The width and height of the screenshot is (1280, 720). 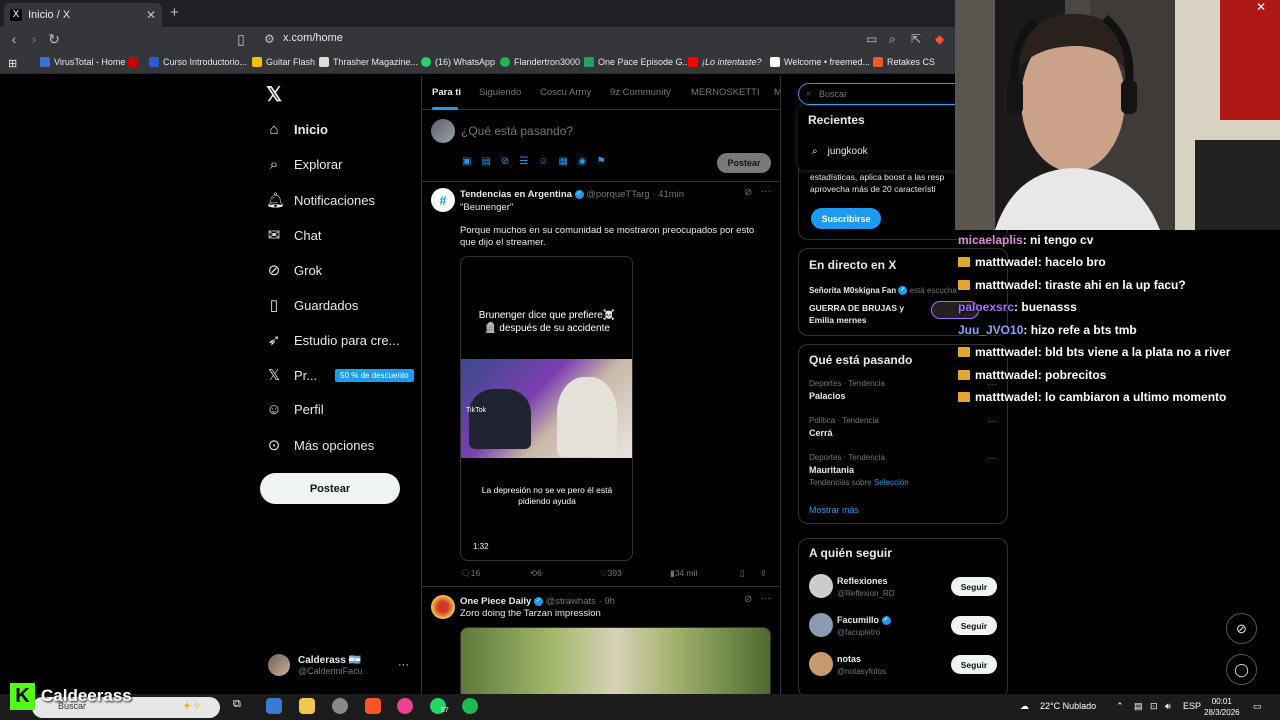 I want to click on poll-icon: ☰, so click(x=523, y=161).